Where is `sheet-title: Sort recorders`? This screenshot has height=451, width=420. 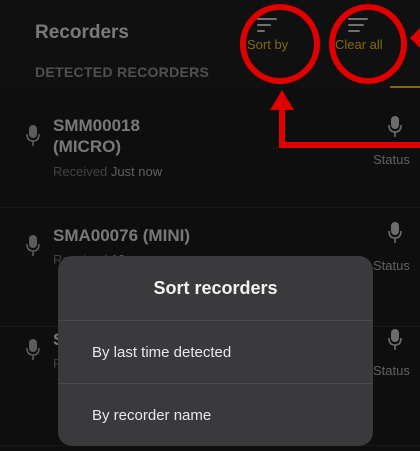 sheet-title: Sort recorders is located at coordinates (215, 288).